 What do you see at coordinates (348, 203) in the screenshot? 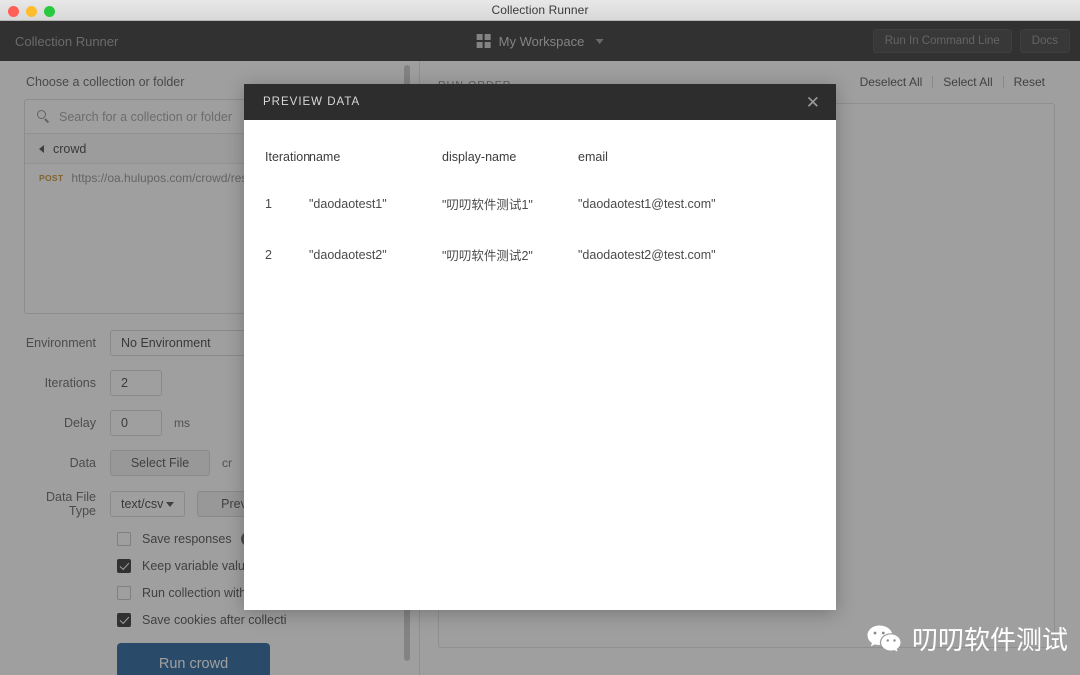
I see `cell-name: "daodaotest1"` at bounding box center [348, 203].